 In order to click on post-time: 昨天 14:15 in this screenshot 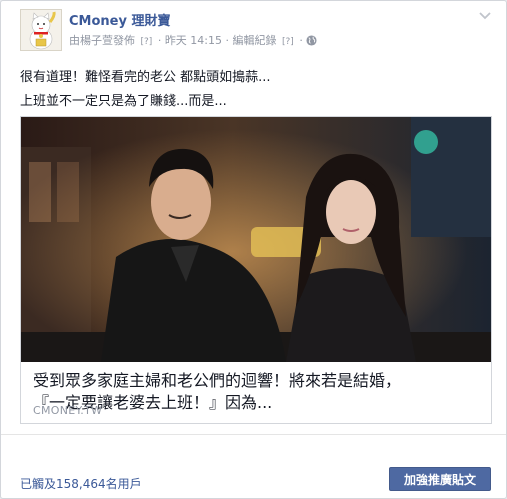, I will do `click(193, 40)`.